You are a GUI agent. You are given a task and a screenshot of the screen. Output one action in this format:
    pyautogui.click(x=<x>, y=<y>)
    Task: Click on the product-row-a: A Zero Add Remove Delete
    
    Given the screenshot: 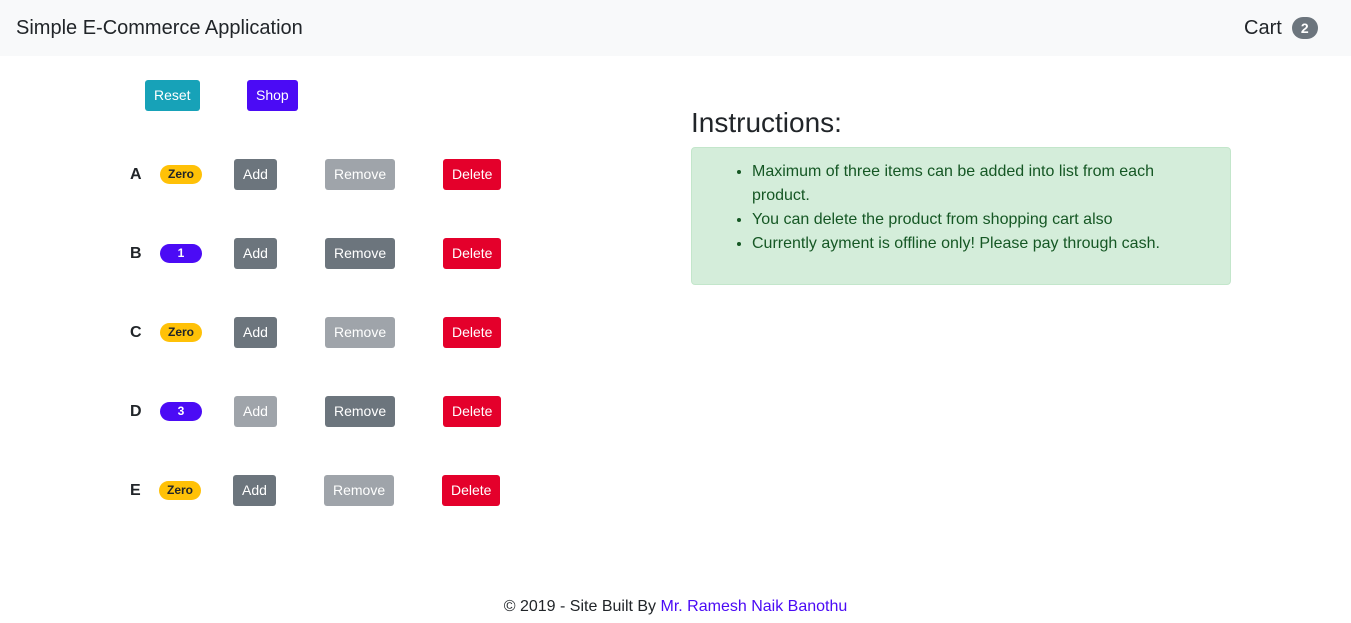 What is the action you would take?
    pyautogui.click(x=320, y=174)
    